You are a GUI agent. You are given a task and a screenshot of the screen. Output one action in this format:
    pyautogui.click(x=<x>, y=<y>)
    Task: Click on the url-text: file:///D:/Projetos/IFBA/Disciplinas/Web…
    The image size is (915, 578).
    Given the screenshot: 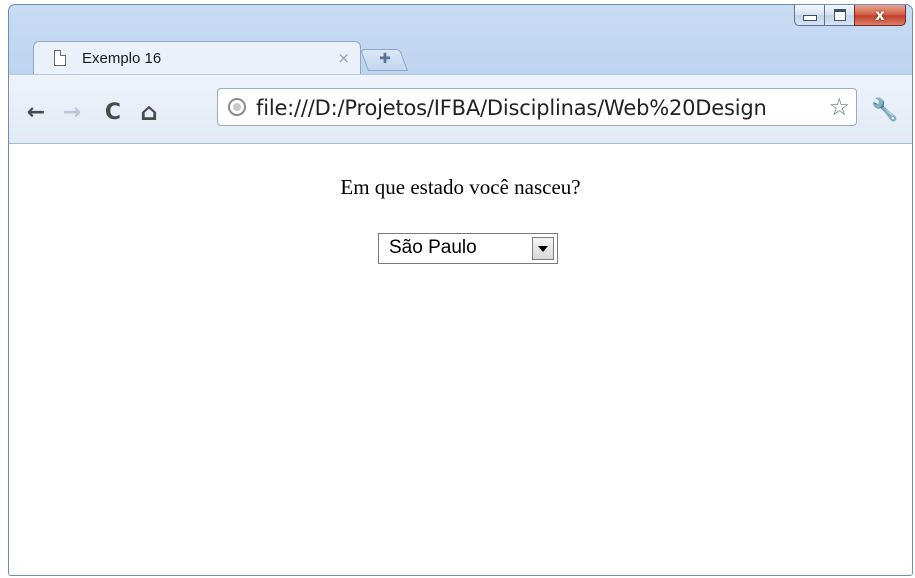 What is the action you would take?
    pyautogui.click(x=538, y=108)
    